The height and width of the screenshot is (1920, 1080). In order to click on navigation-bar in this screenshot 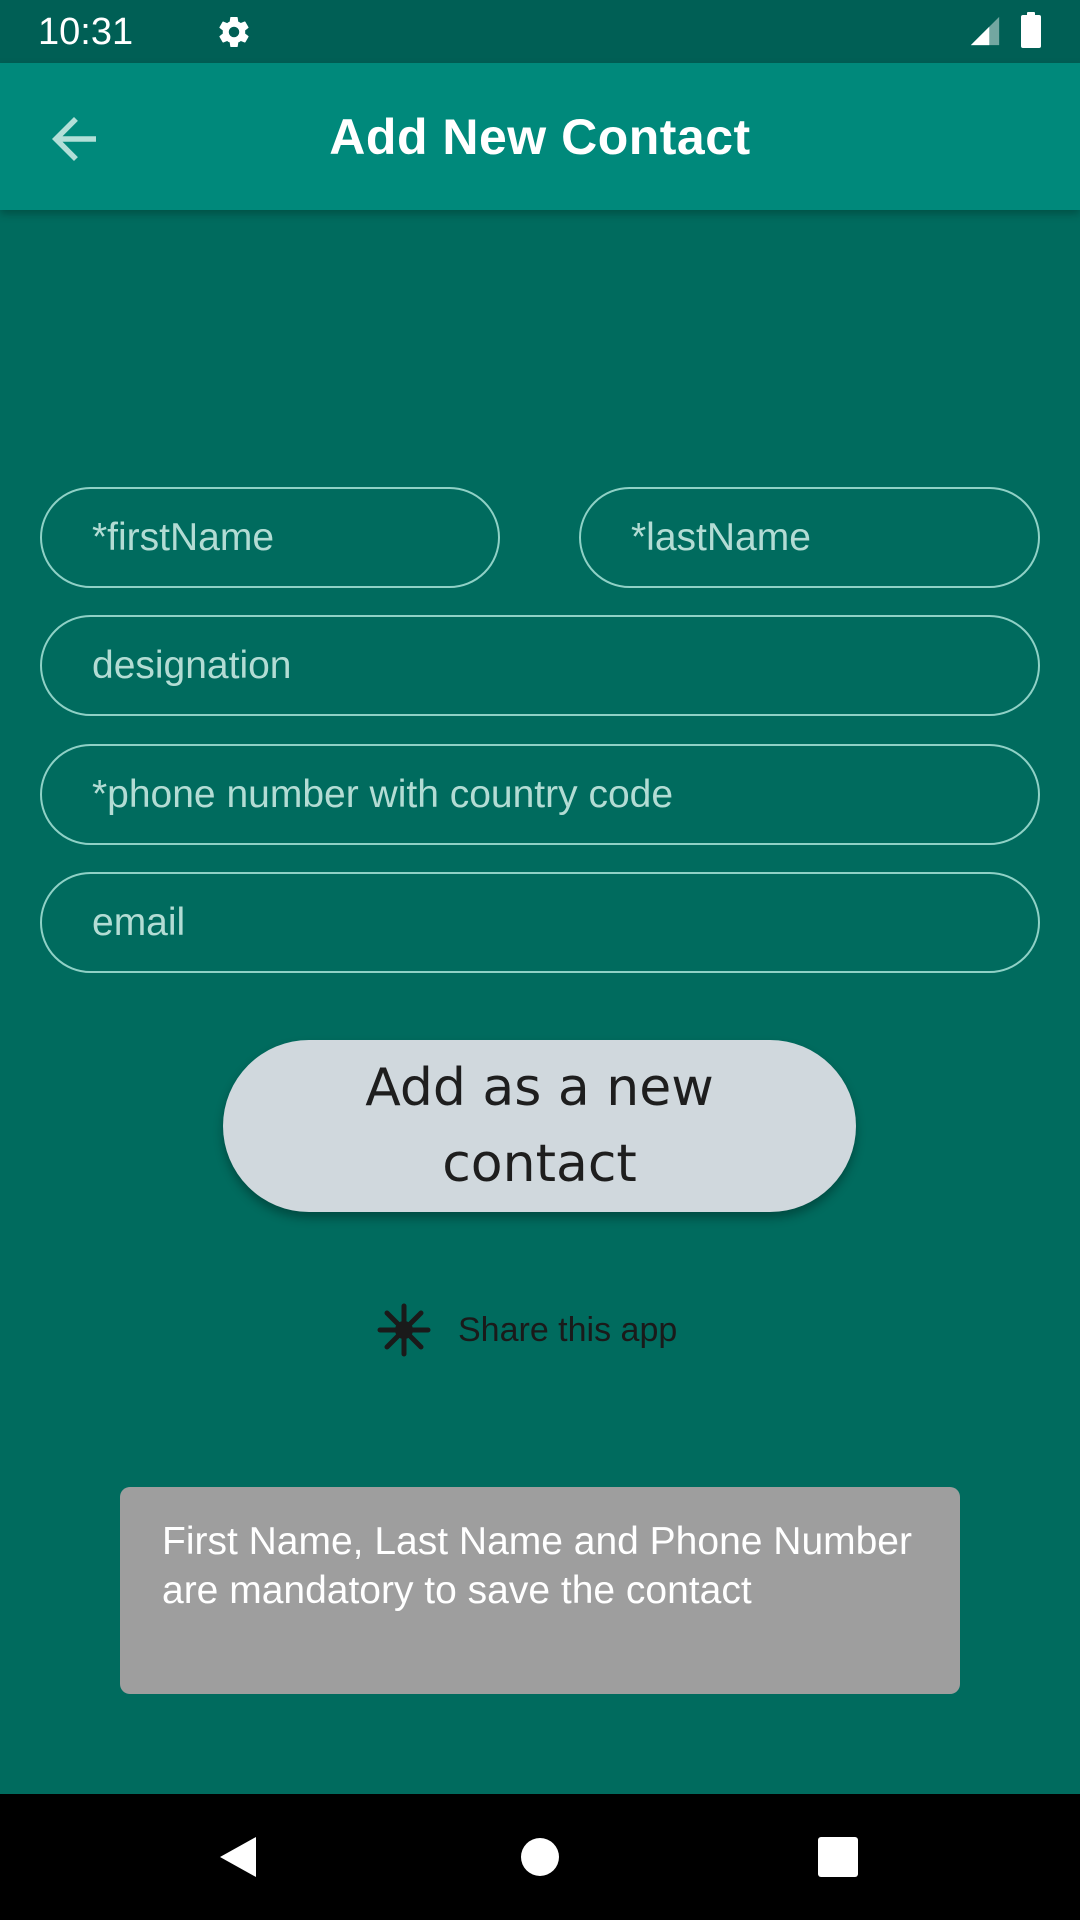, I will do `click(540, 1857)`.